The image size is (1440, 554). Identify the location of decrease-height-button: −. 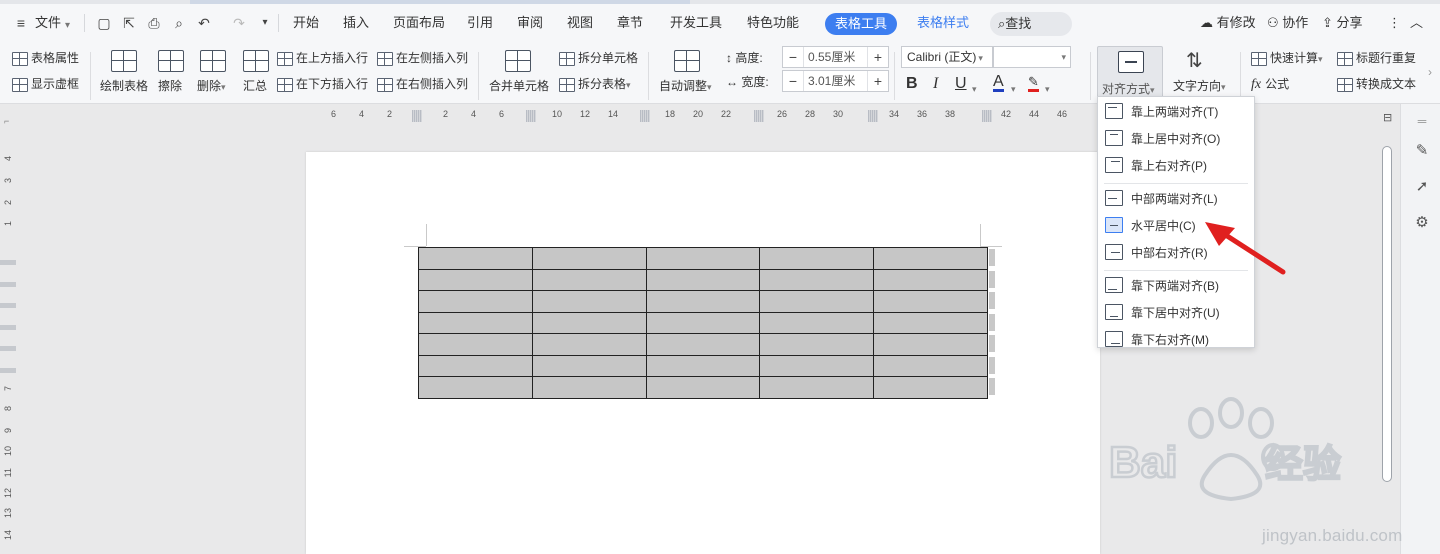
(793, 57).